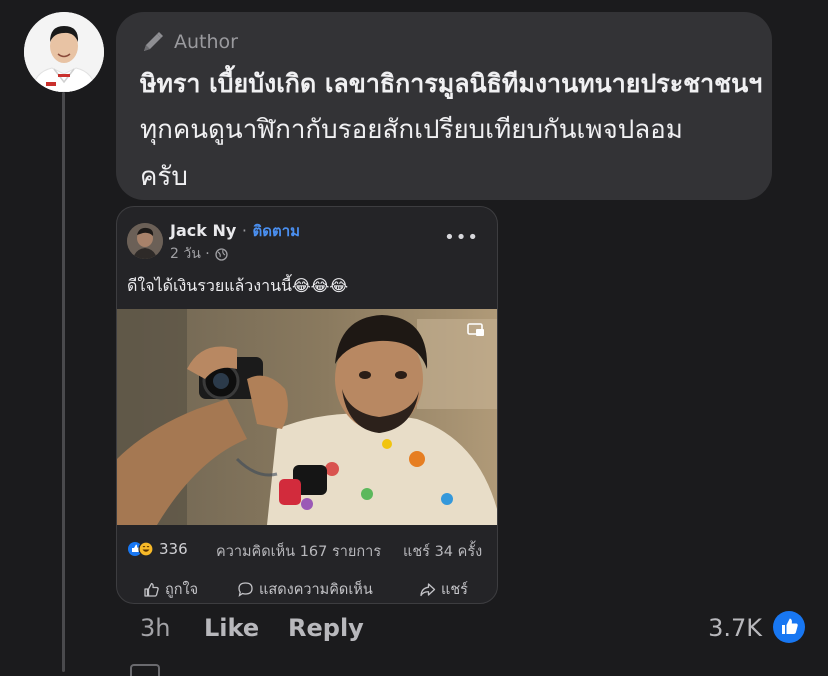 This screenshot has height=676, width=828. I want to click on post-author-line: Jack Ny · ติดตาม, so click(235, 231).